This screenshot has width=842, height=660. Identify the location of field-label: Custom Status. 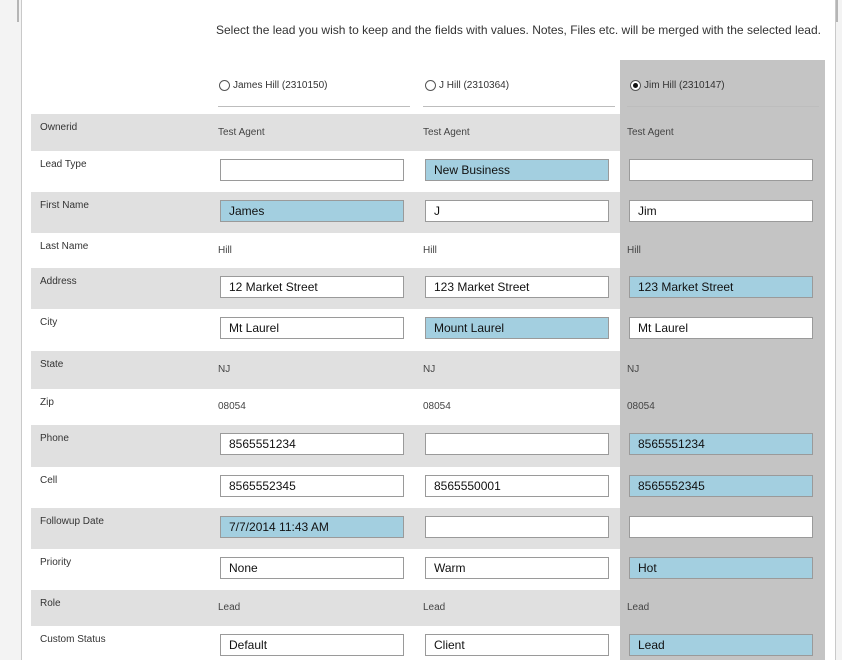
(73, 639).